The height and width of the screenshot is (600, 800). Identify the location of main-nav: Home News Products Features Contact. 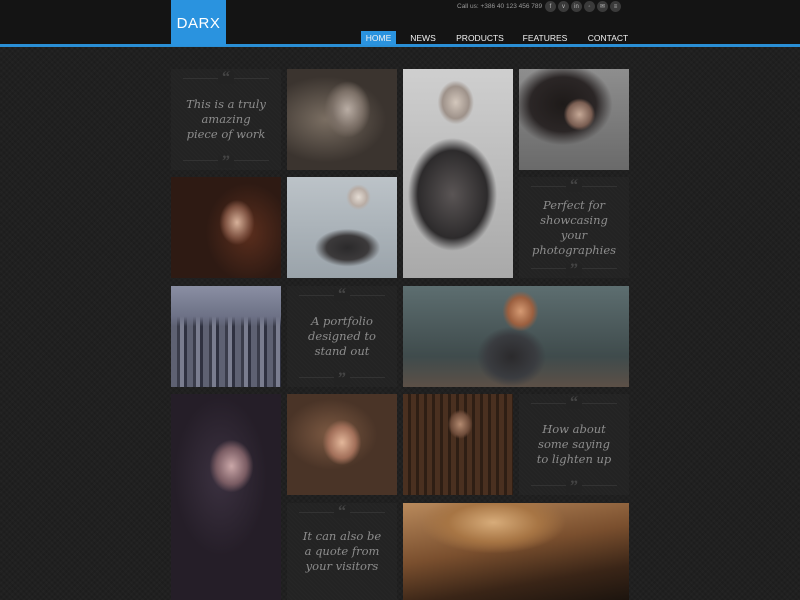
(400, 38).